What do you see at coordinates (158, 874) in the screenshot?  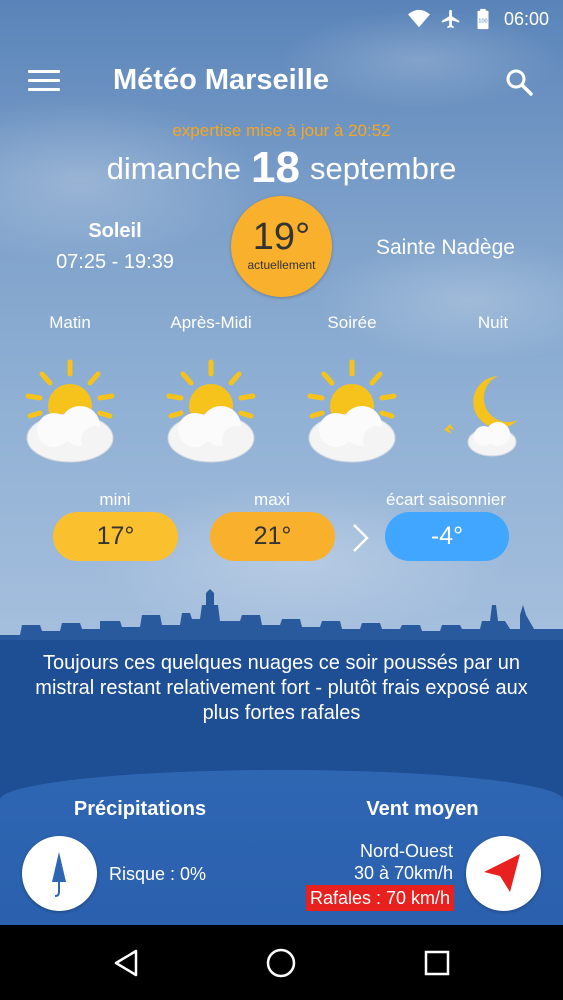 I see `precipitation-risk: Risque : 0%` at bounding box center [158, 874].